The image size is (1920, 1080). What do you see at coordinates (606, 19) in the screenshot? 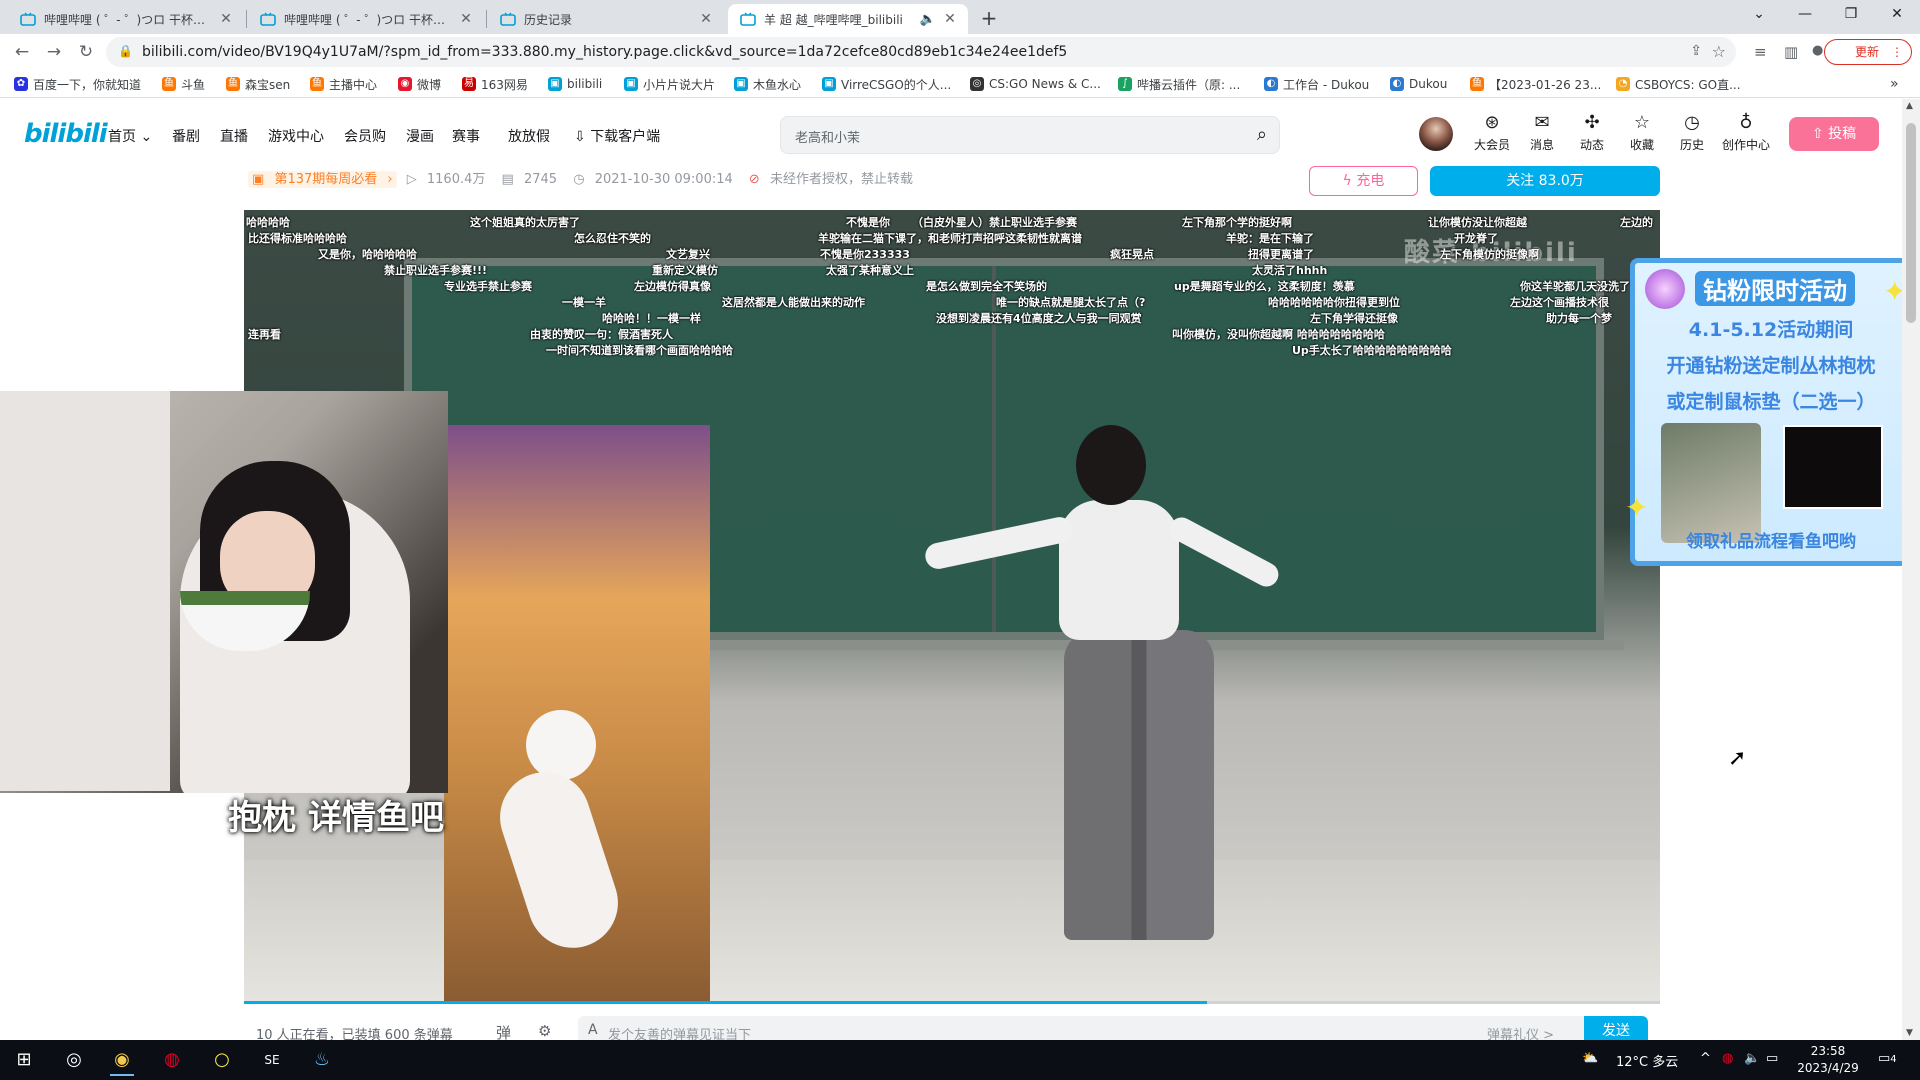
I see `browser-tab-3: 历史记录 ✕` at bounding box center [606, 19].